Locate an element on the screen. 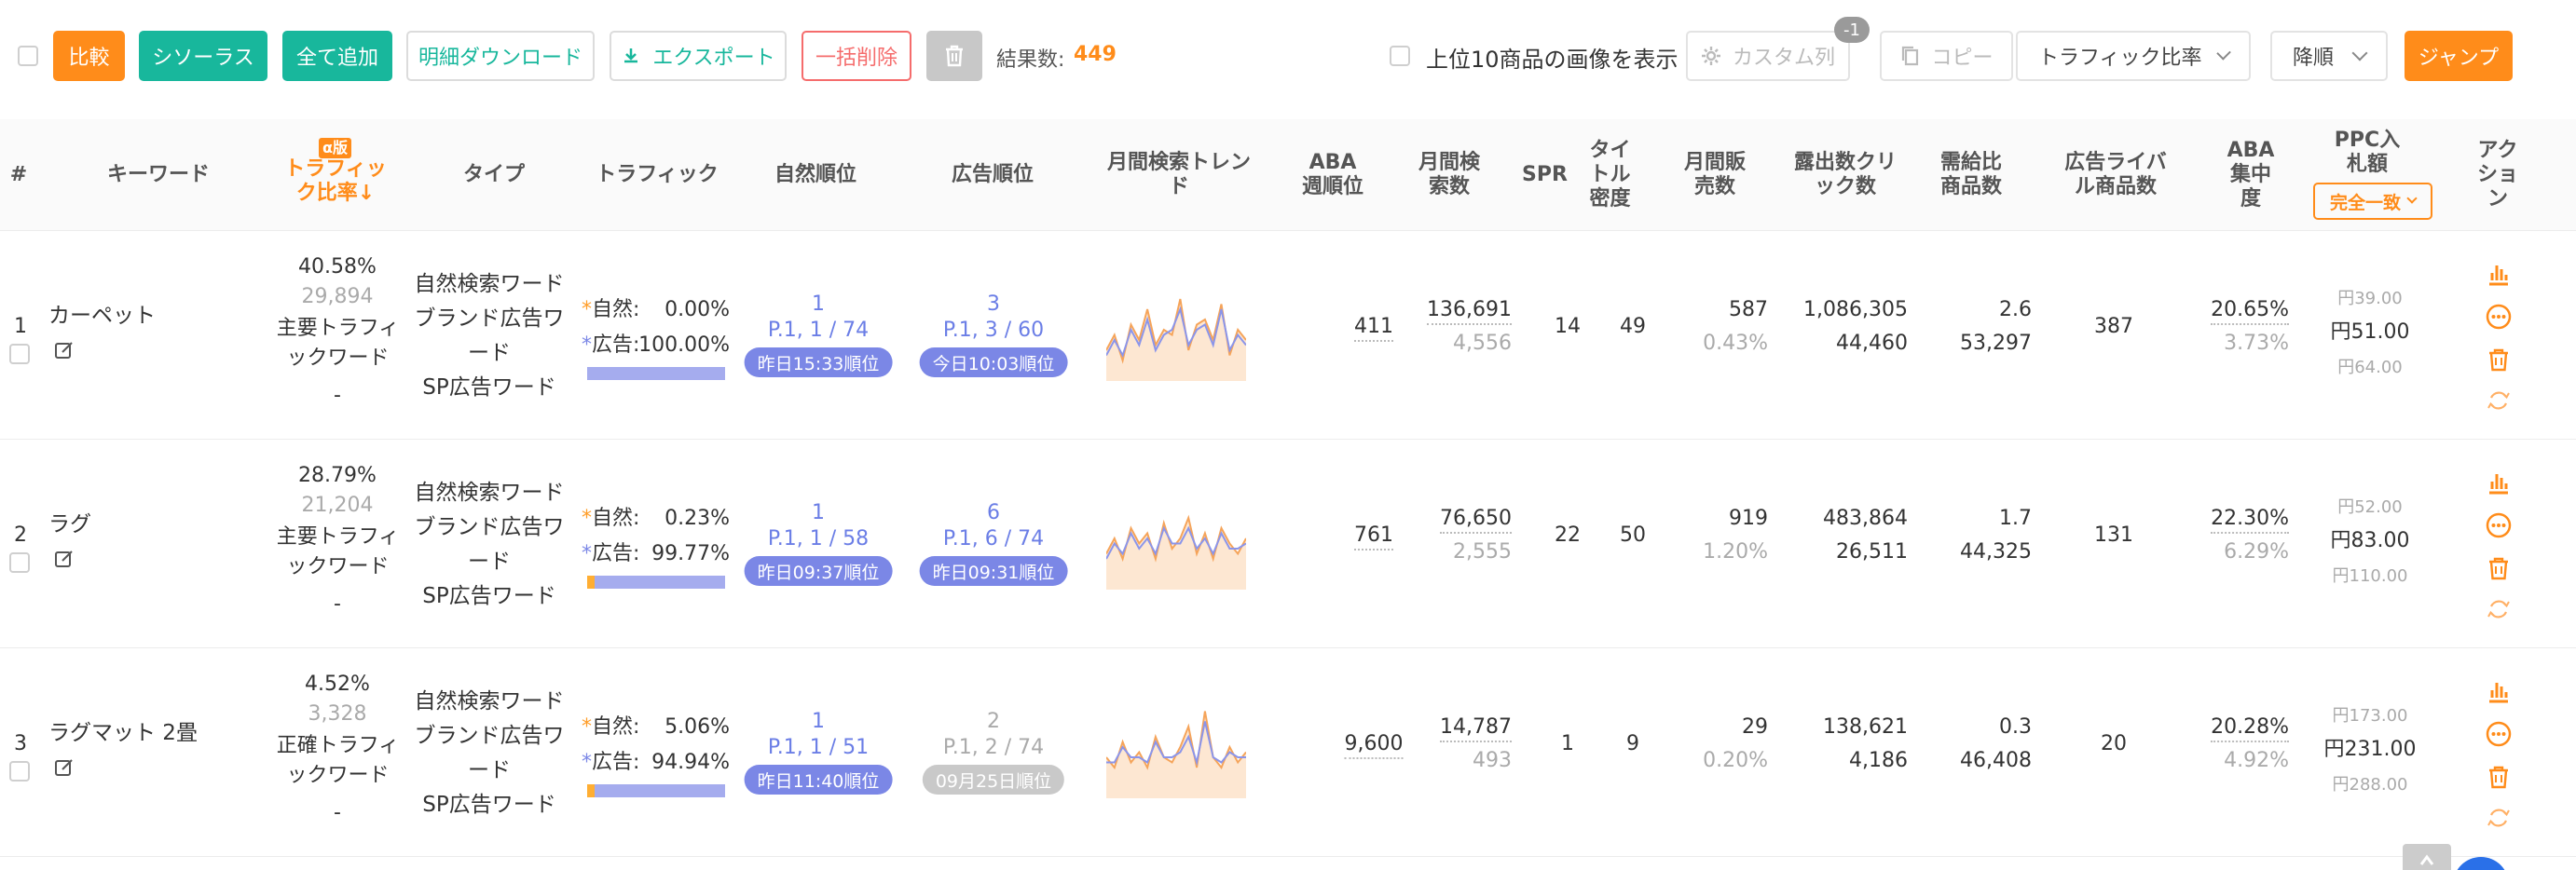  supply-demand-ratio: 0.3 is located at coordinates (2015, 727).